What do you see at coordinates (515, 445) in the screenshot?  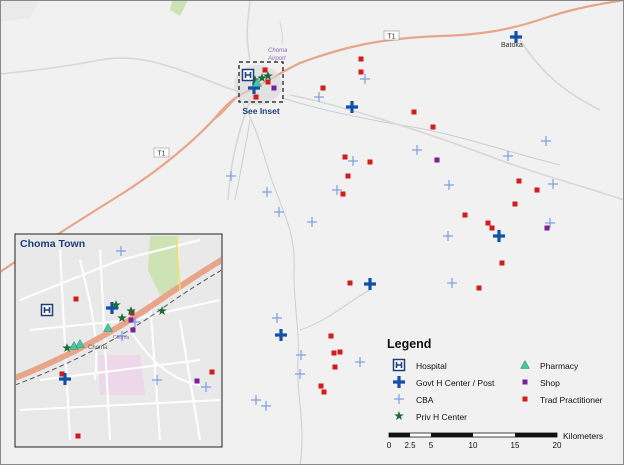 I see `scale-tick-label: 15` at bounding box center [515, 445].